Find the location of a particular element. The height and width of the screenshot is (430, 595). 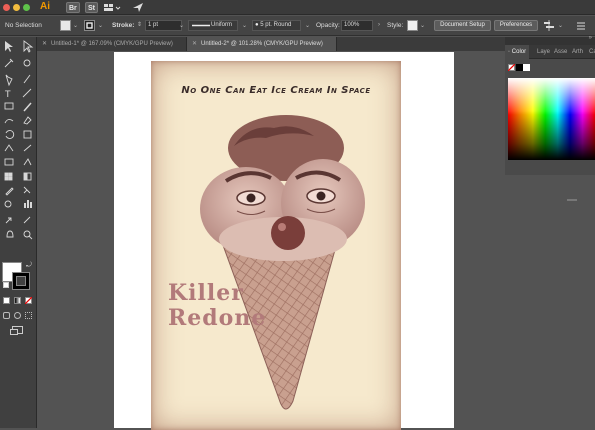

stroke-color-swatch is located at coordinates (21, 281).